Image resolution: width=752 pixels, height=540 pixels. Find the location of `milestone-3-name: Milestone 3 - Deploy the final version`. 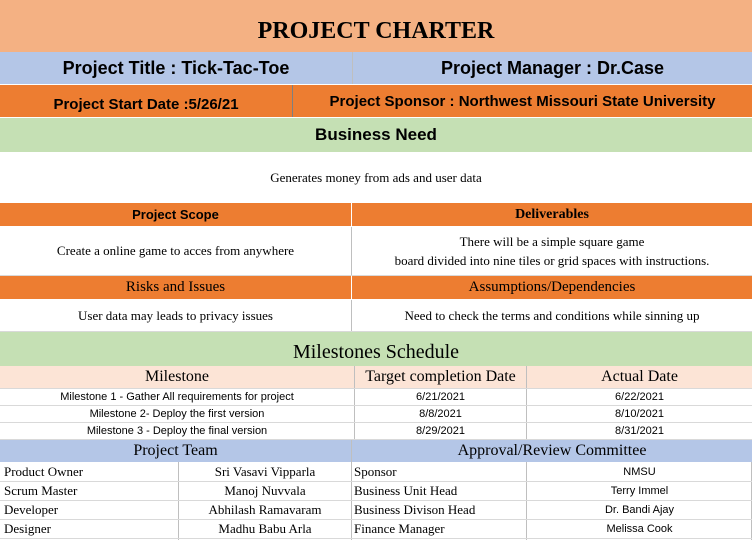

milestone-3-name: Milestone 3 - Deploy the final version is located at coordinates (177, 430).